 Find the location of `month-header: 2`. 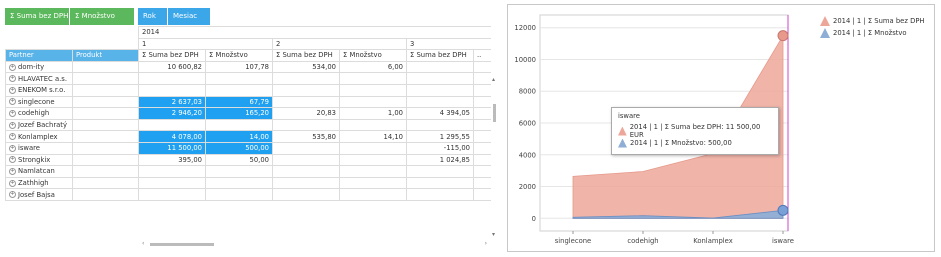

month-header: 2 is located at coordinates (339, 44).